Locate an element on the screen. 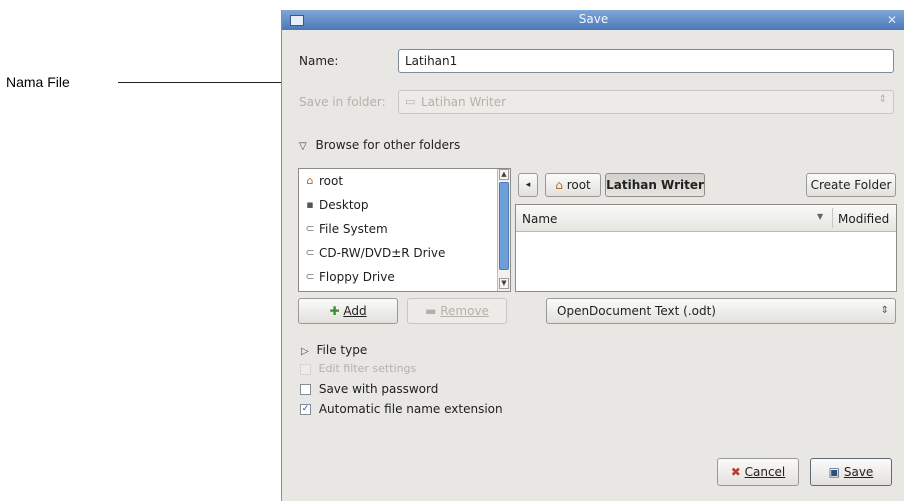 The height and width of the screenshot is (501, 904). places-scrollbar: ▲ ▼ is located at coordinates (503, 230).